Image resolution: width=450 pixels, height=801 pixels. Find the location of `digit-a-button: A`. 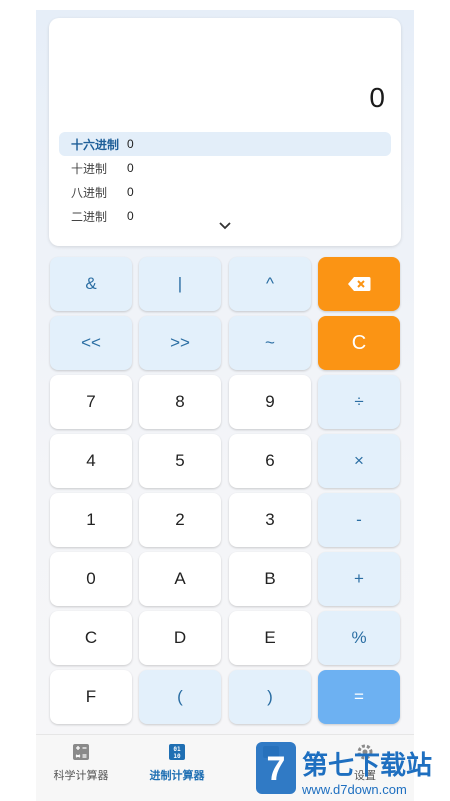

digit-a-button: A is located at coordinates (180, 579).